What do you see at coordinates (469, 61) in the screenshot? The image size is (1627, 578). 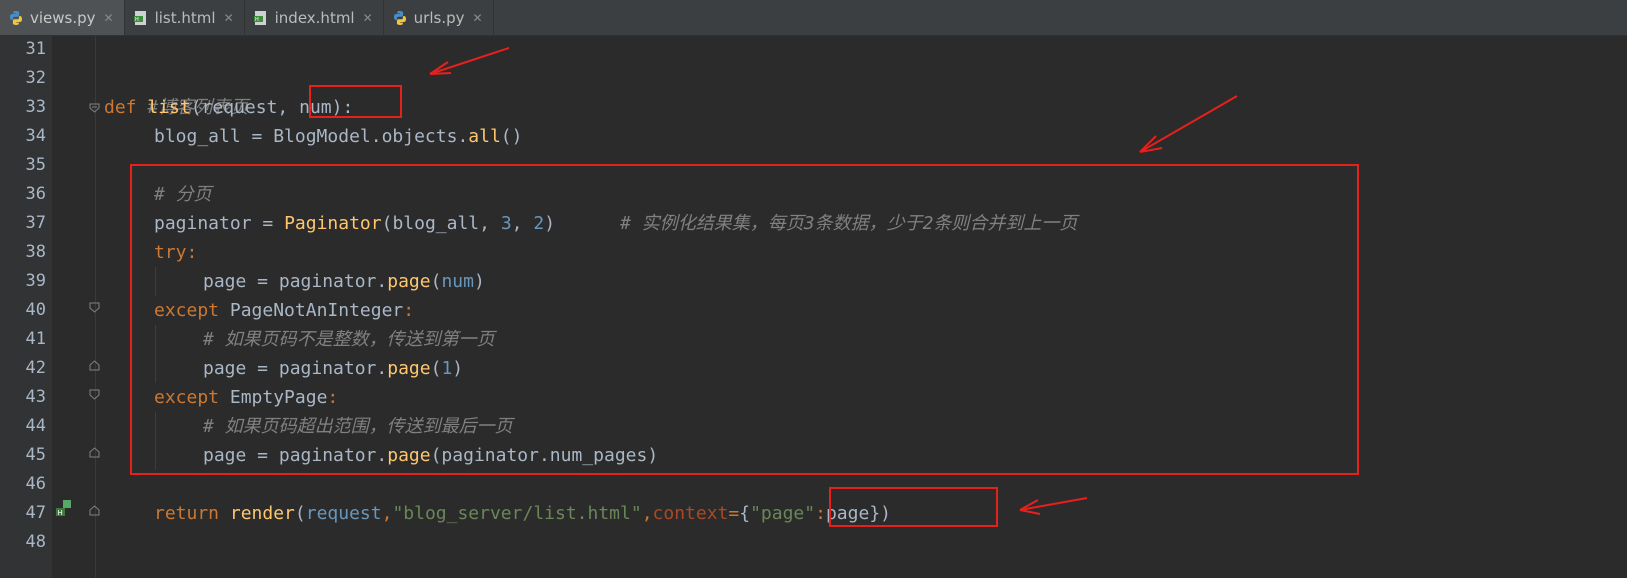 I see `arrow-to-num-param` at bounding box center [469, 61].